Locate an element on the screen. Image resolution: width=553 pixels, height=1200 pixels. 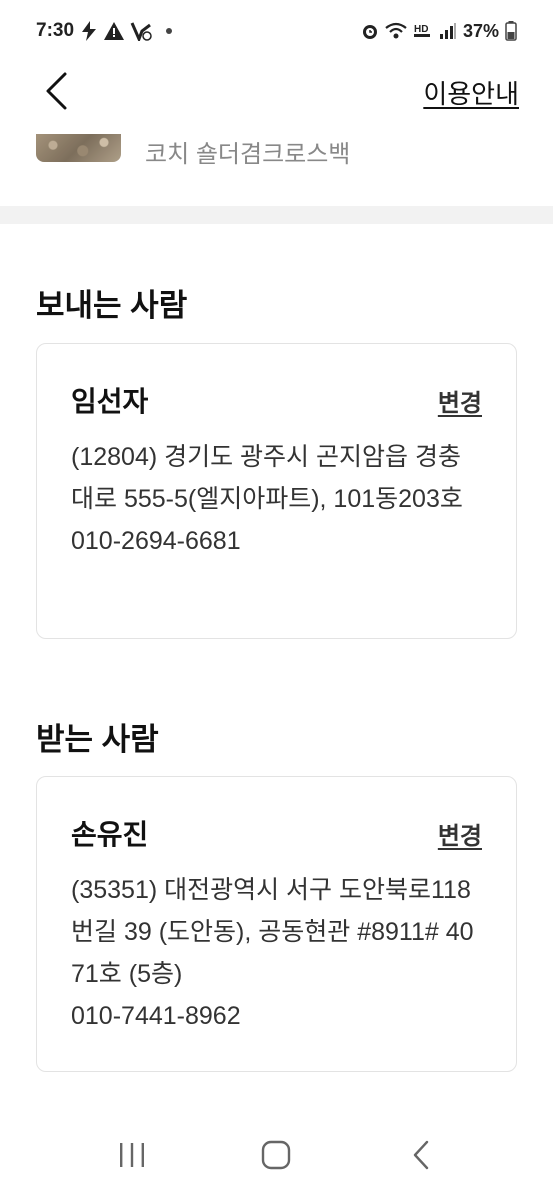
product-name: 코치 숄더겸크로스백 is located at coordinates (248, 154).